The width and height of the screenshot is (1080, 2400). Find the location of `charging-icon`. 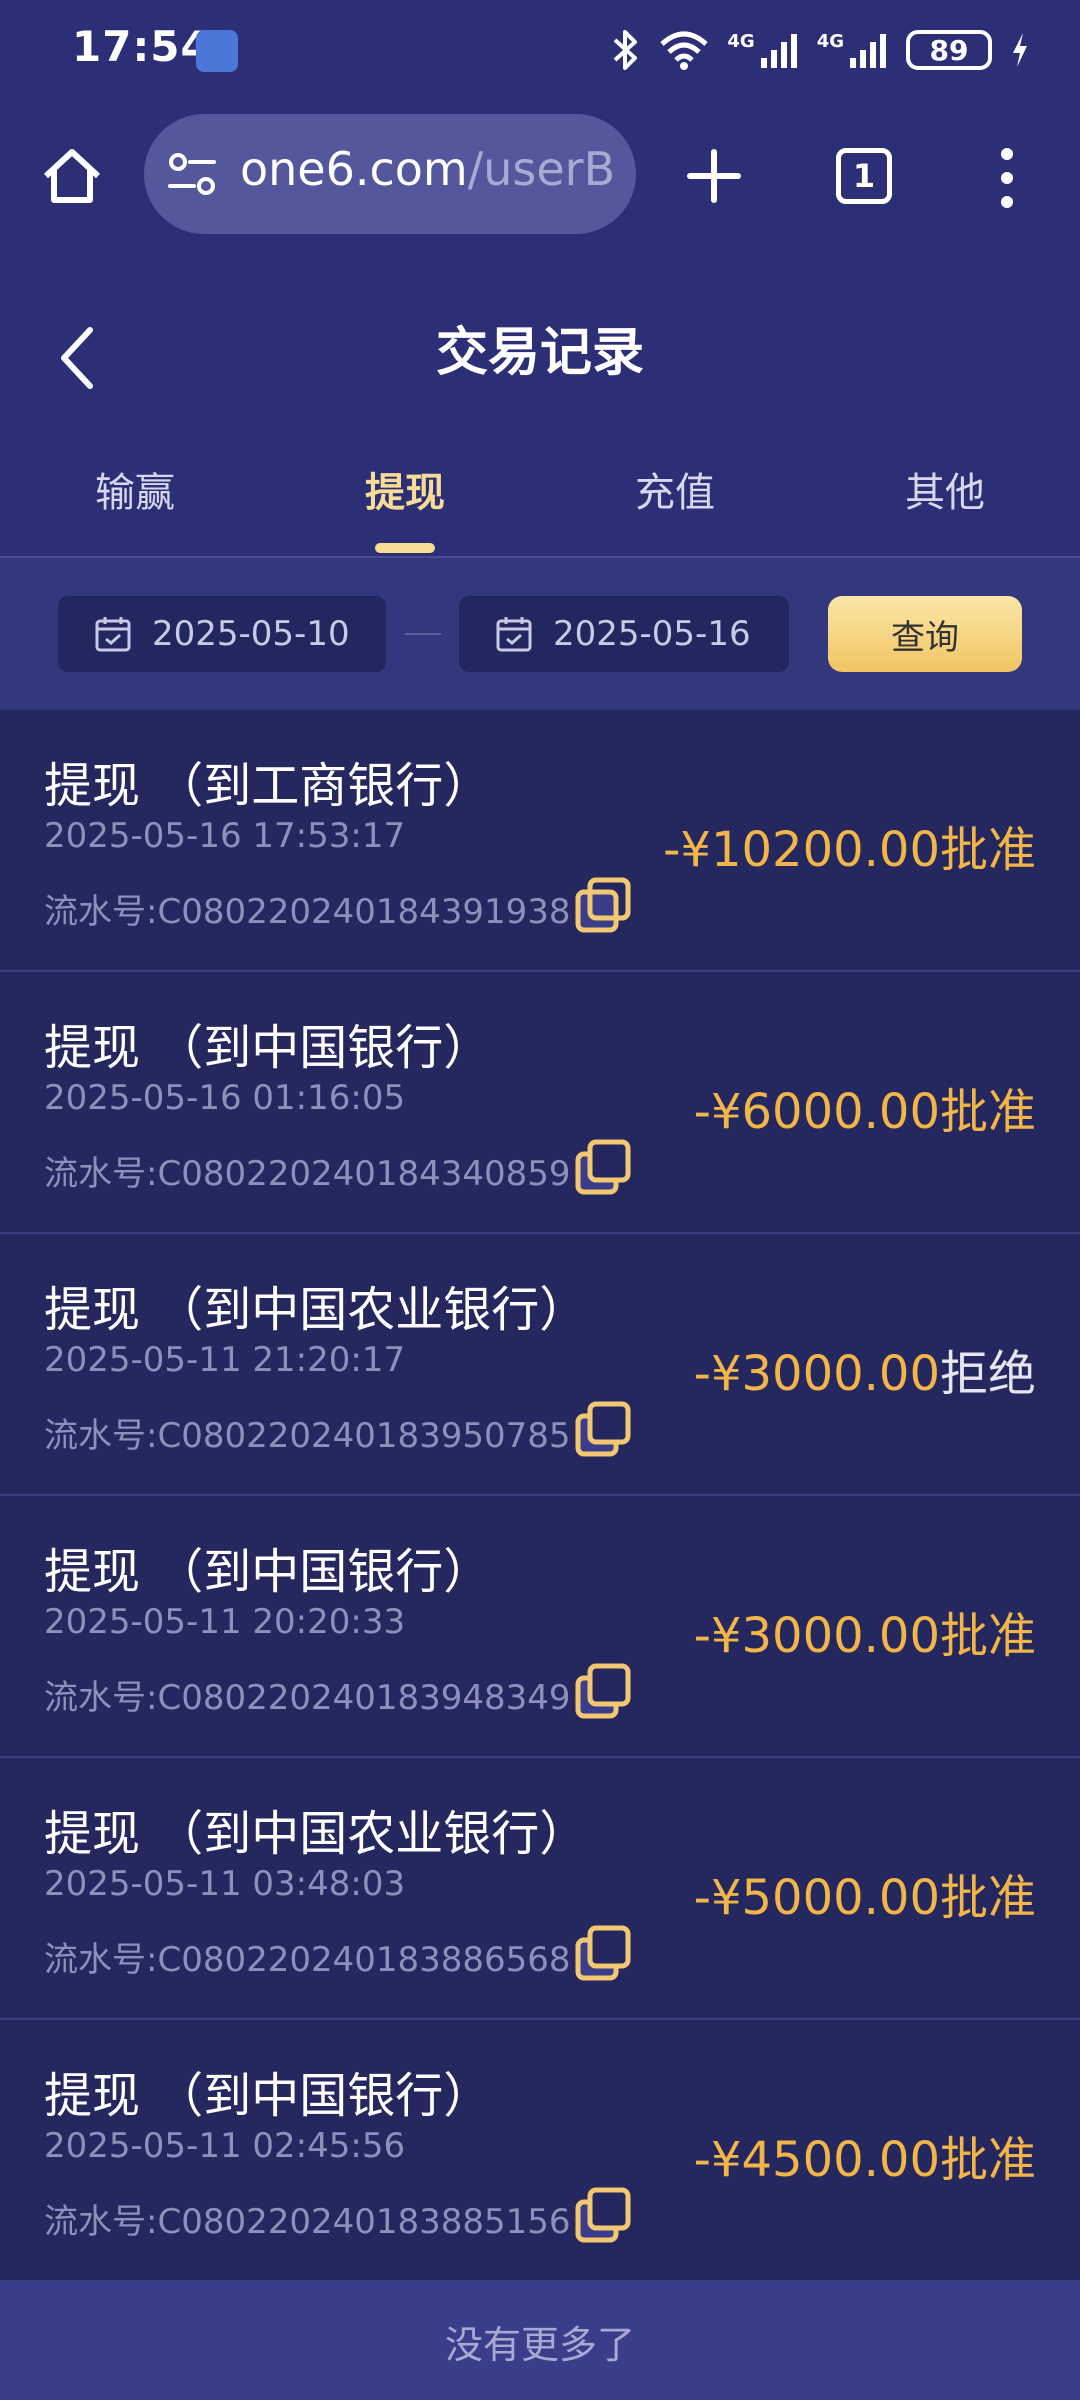

charging-icon is located at coordinates (1020, 50).